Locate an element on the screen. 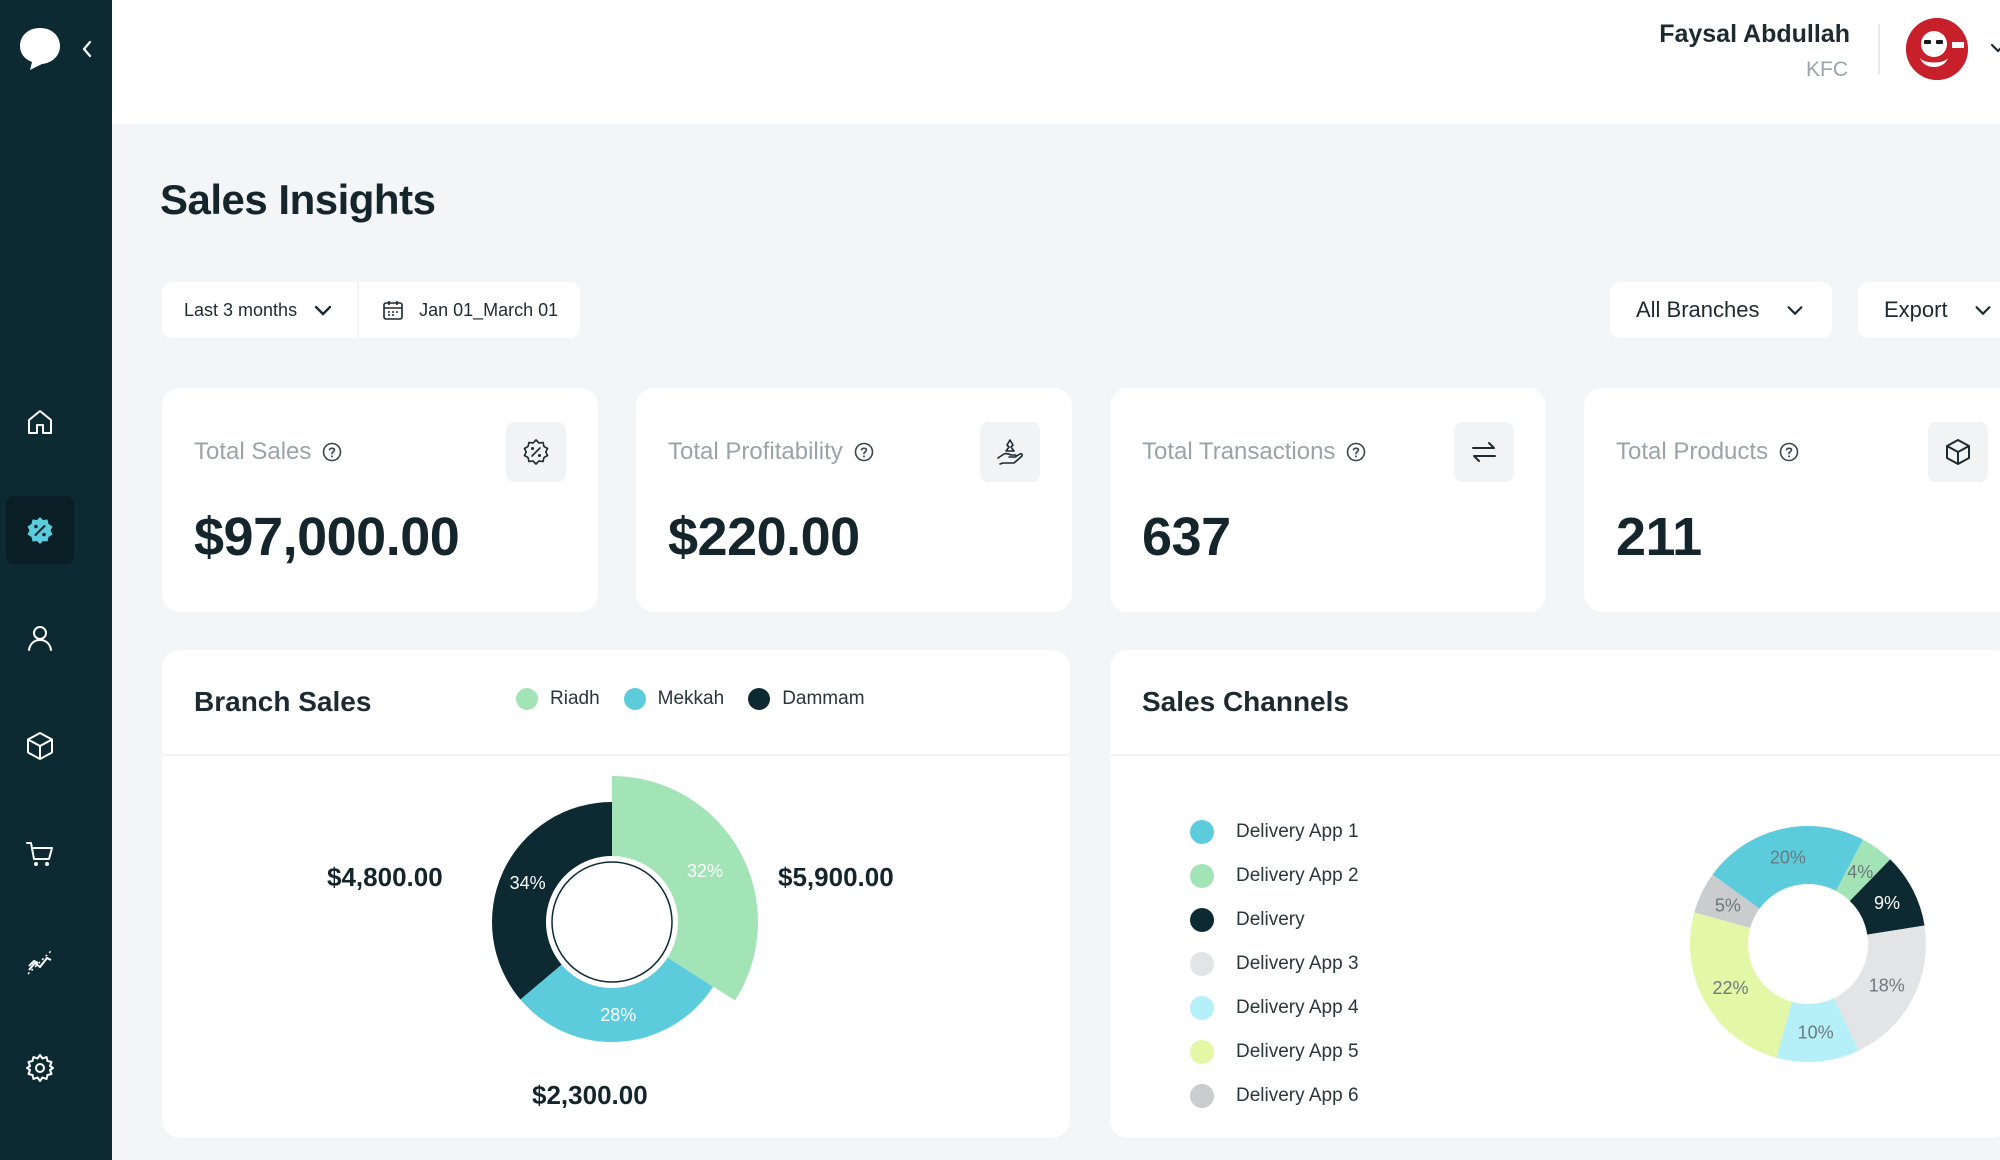 The image size is (2000, 1160). legend-item-mekkah: Mekkah is located at coordinates (674, 699).